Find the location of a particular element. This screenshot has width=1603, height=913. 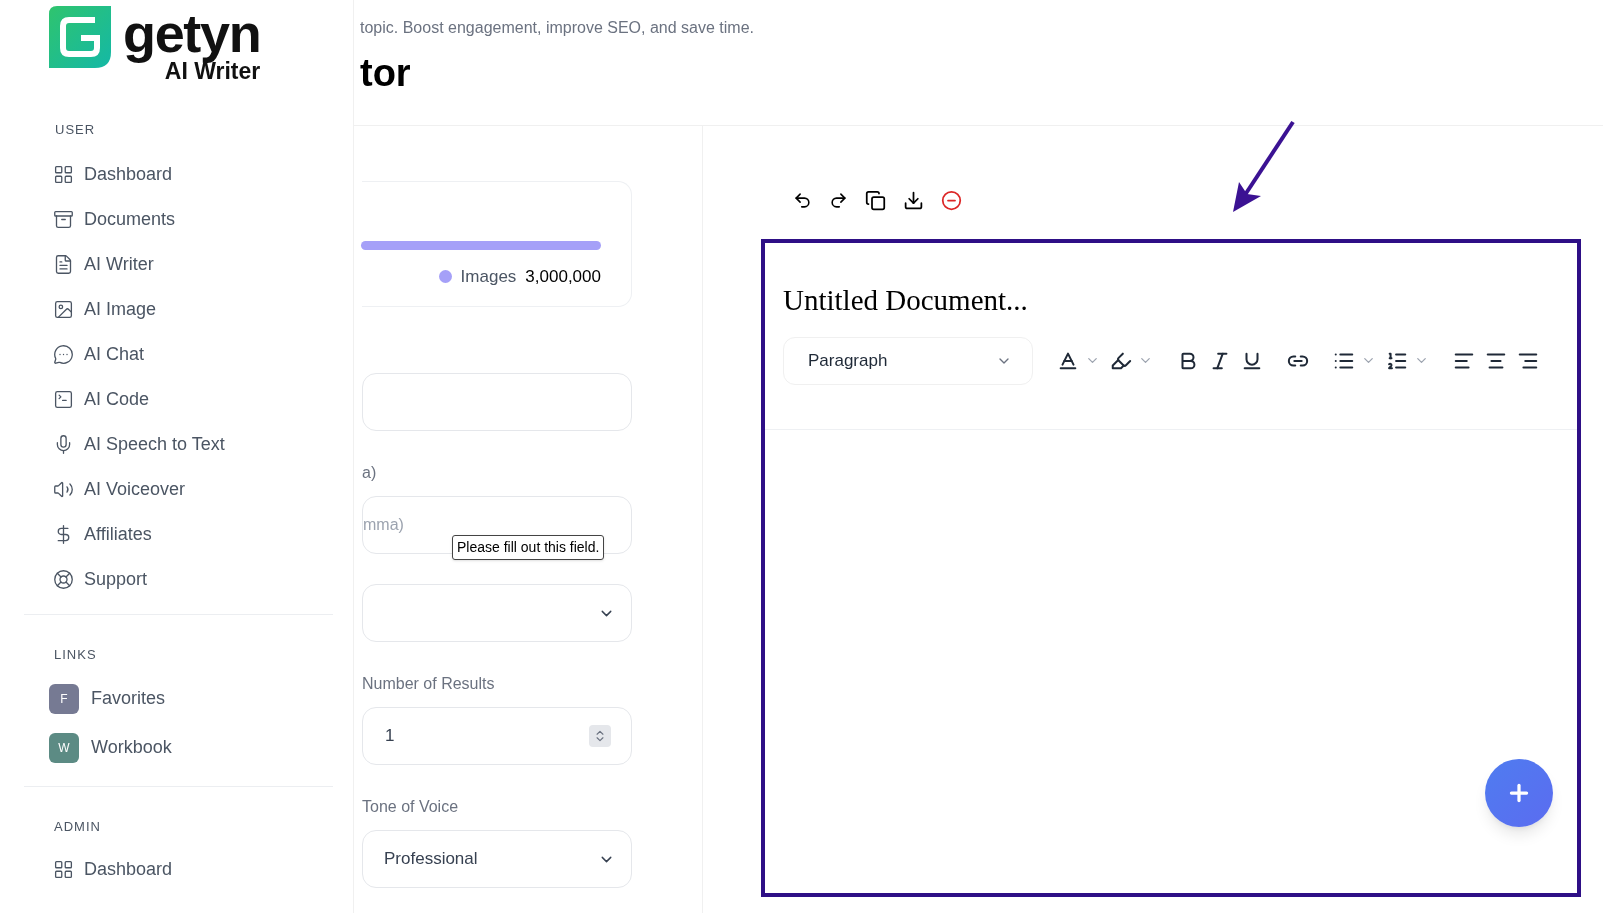

page-description: topic. Boost engagement, improve SEO, and save time. is located at coordinates (557, 28).